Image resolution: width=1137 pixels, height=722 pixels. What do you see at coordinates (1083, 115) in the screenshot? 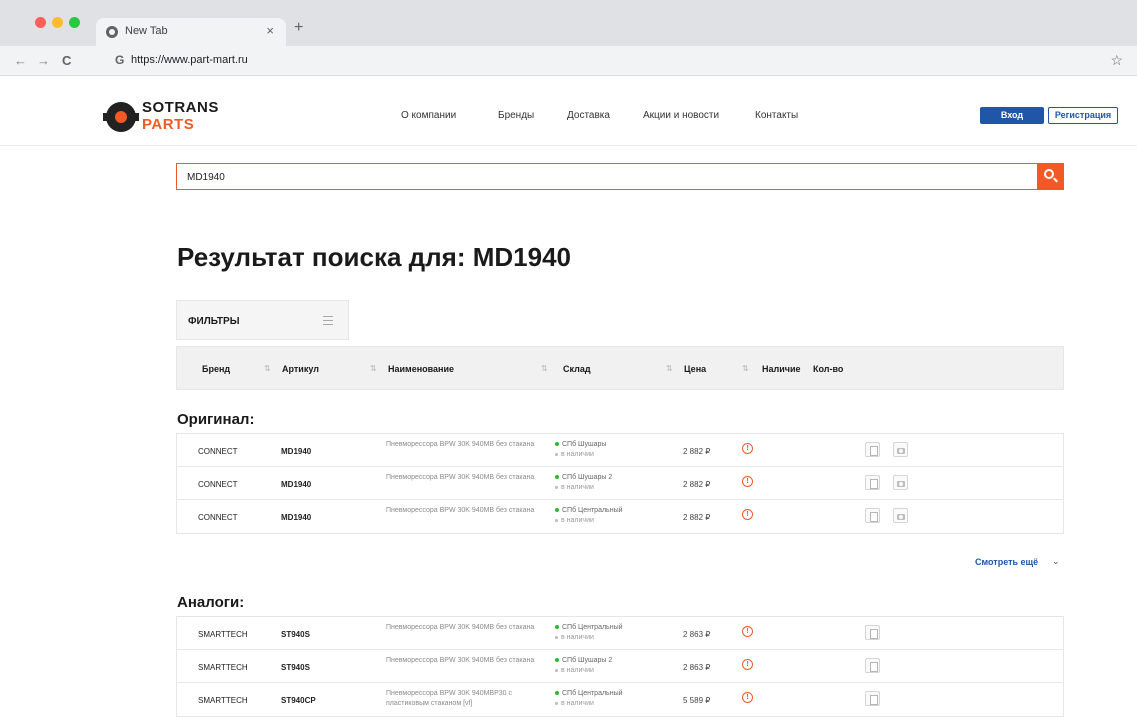
I see `register-button: Регистрация` at bounding box center [1083, 115].